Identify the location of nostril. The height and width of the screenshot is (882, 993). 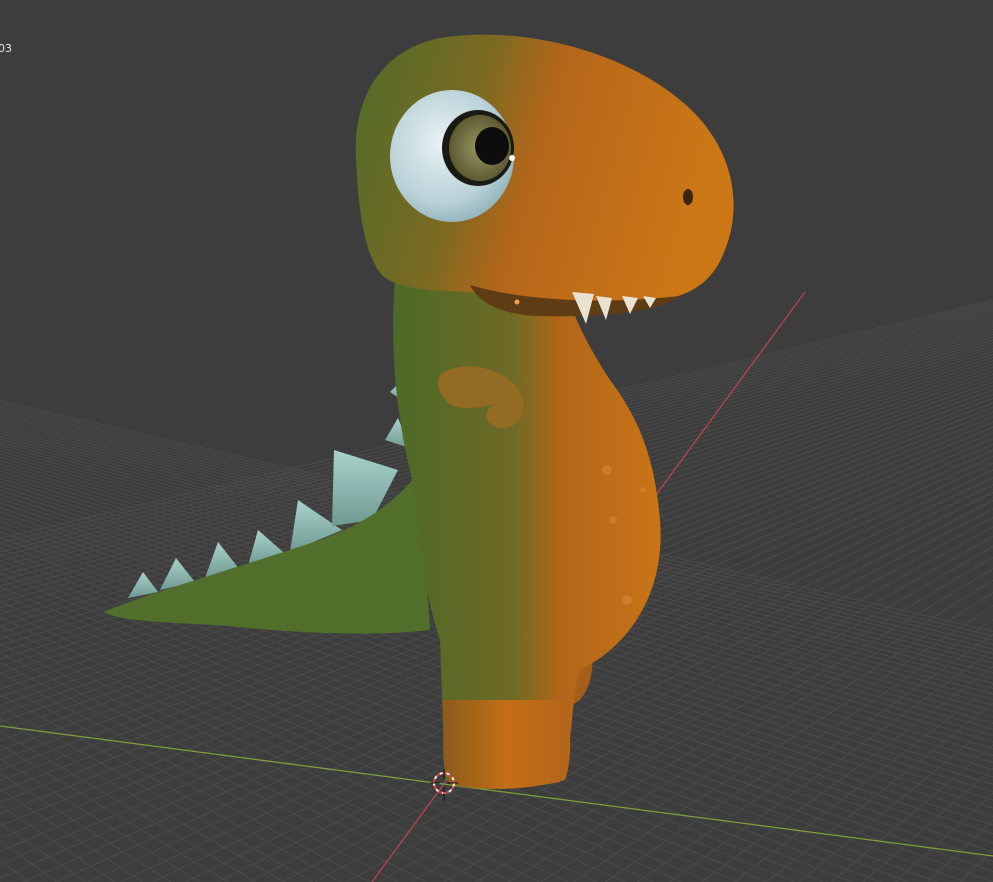
(688, 197).